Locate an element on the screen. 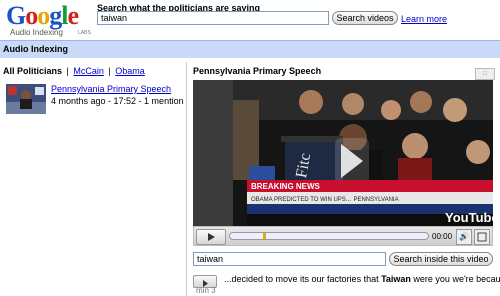 This screenshot has height=296, width=500. snippet-time-label: min 3 is located at coordinates (206, 290).